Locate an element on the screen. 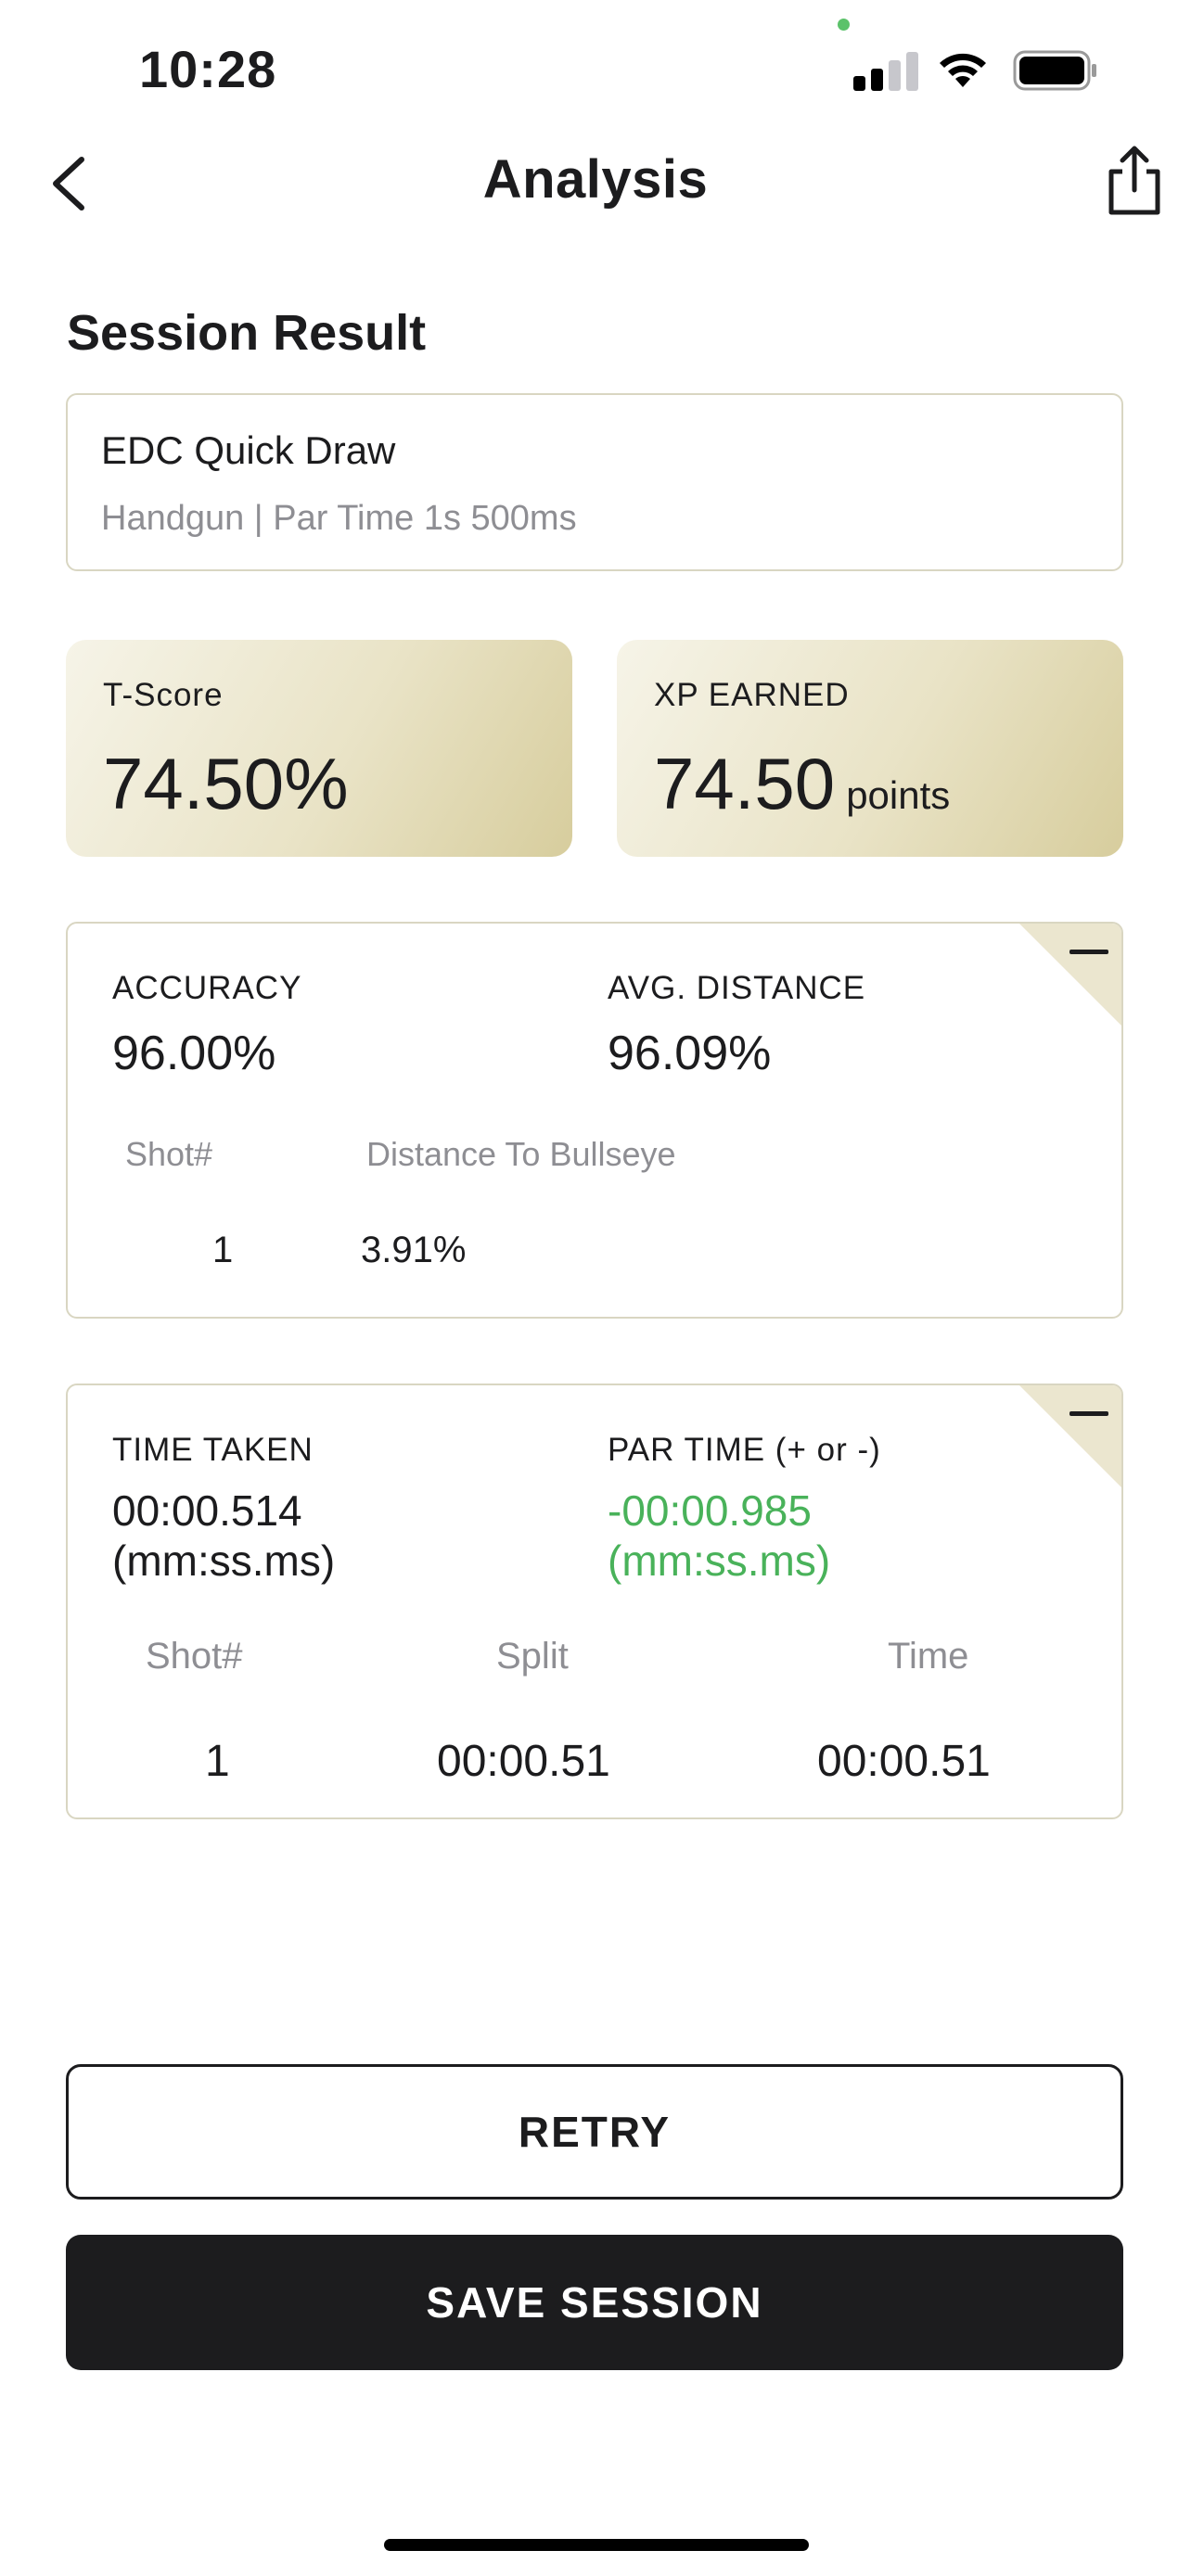  xp-earned-number: 74.50 is located at coordinates (745, 783).